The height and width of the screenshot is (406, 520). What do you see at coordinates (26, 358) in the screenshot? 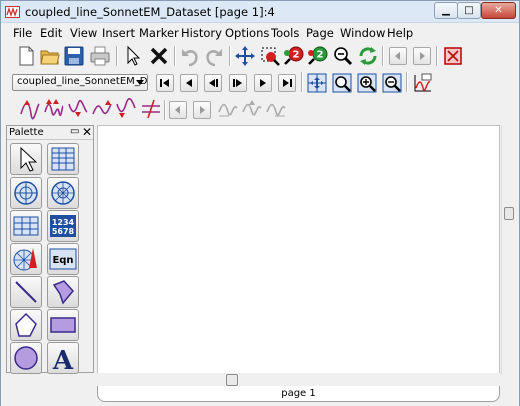
I see `palette-ellipse-button` at bounding box center [26, 358].